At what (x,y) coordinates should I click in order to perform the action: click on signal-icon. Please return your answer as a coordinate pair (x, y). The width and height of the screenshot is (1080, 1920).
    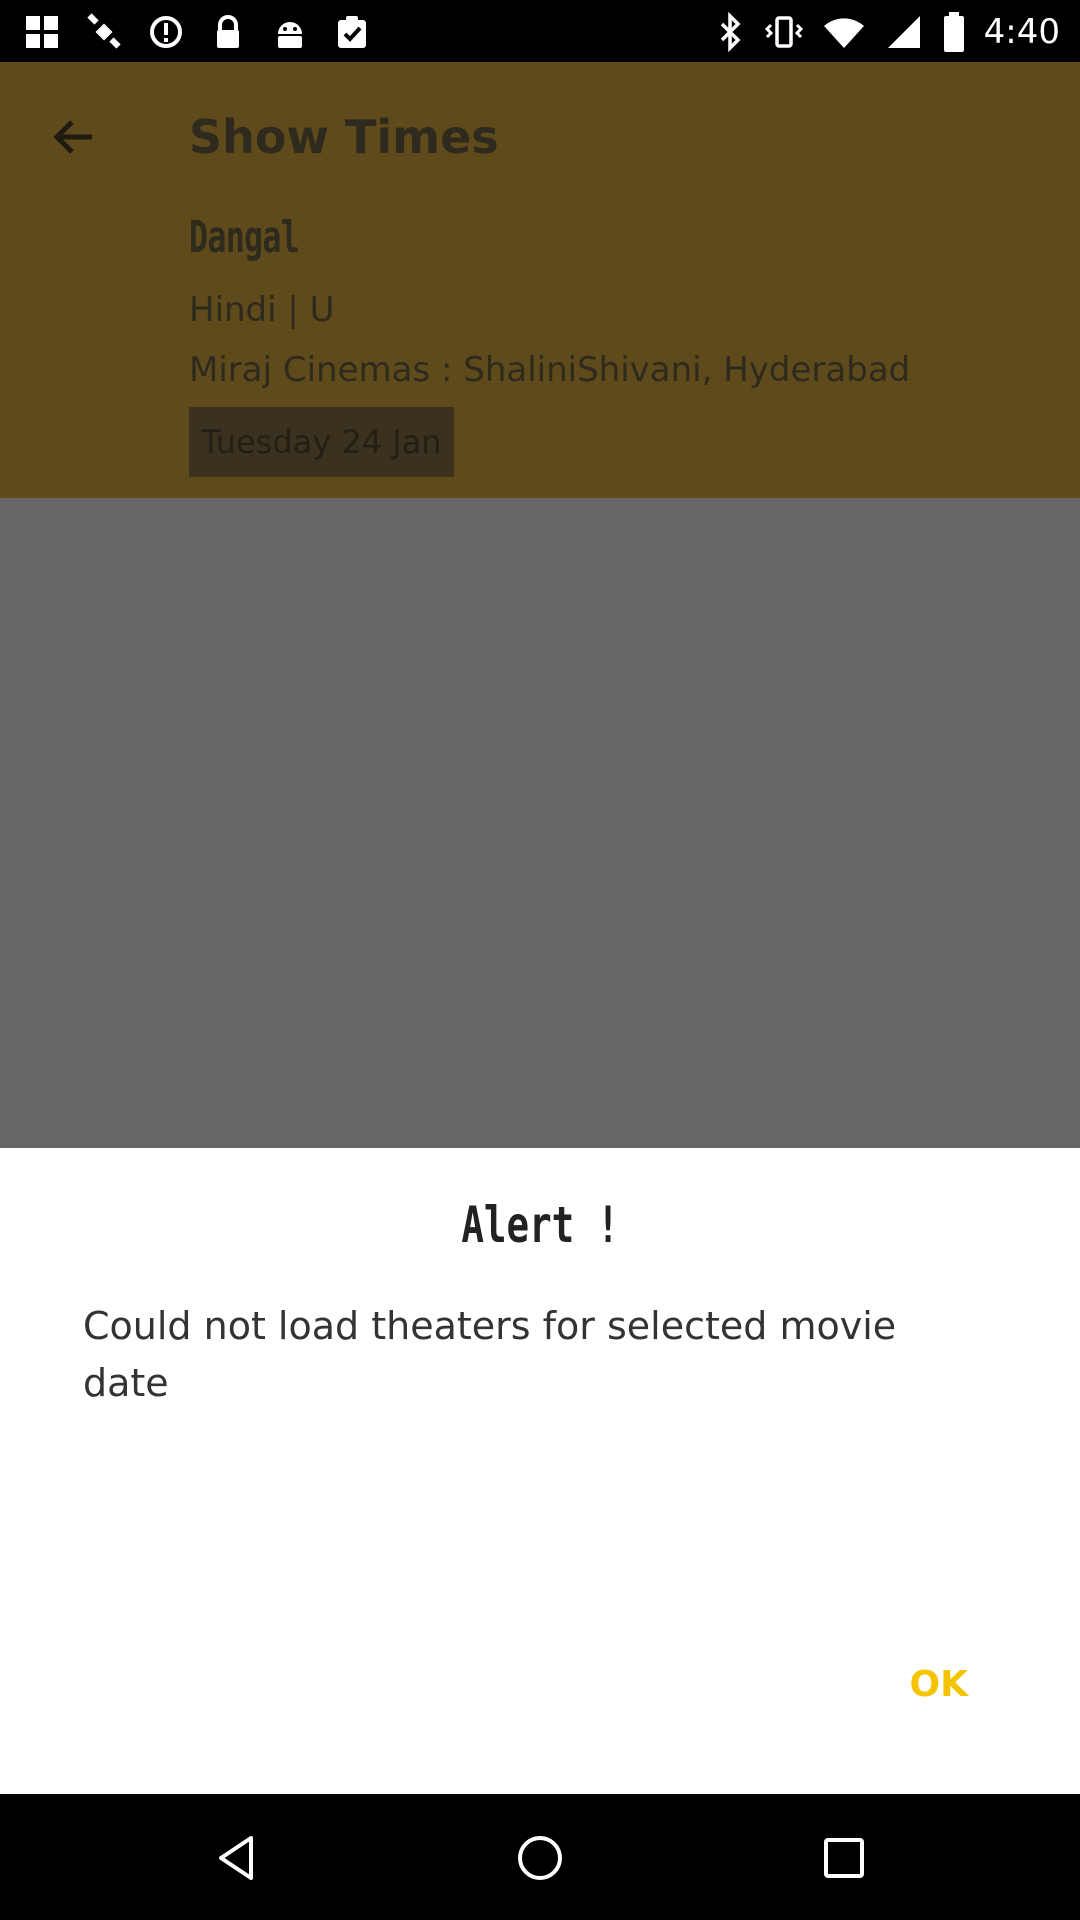
    Looking at the image, I should click on (903, 32).